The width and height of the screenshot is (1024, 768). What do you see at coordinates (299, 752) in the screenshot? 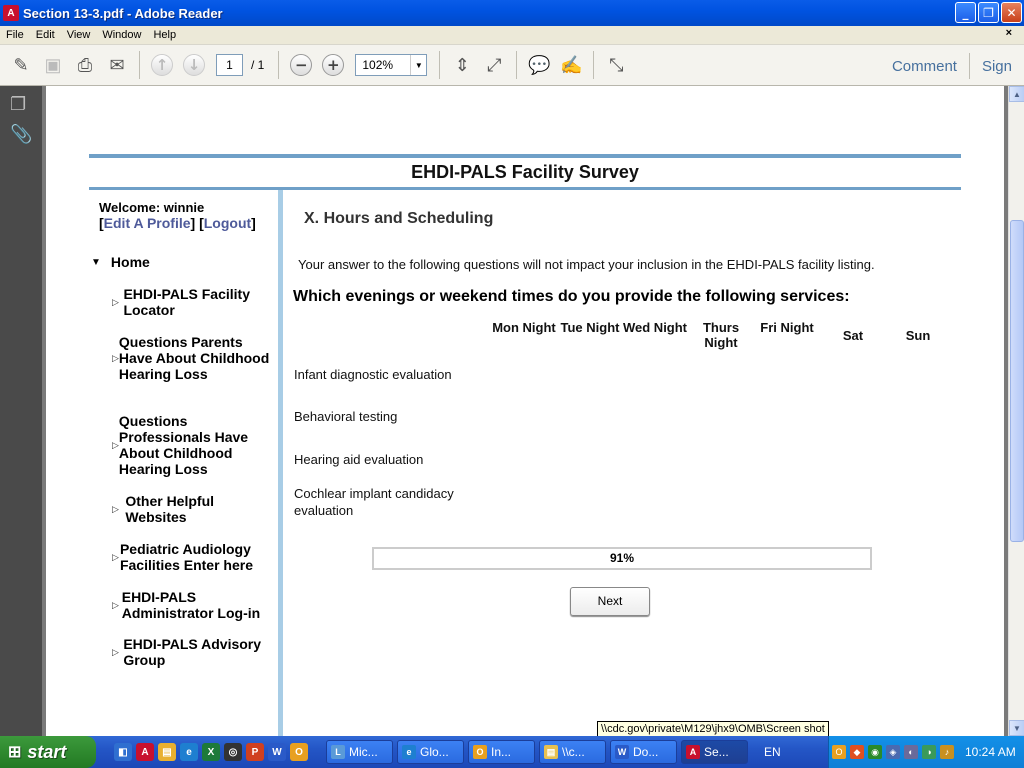
I see `outlook-icon: O` at bounding box center [299, 752].